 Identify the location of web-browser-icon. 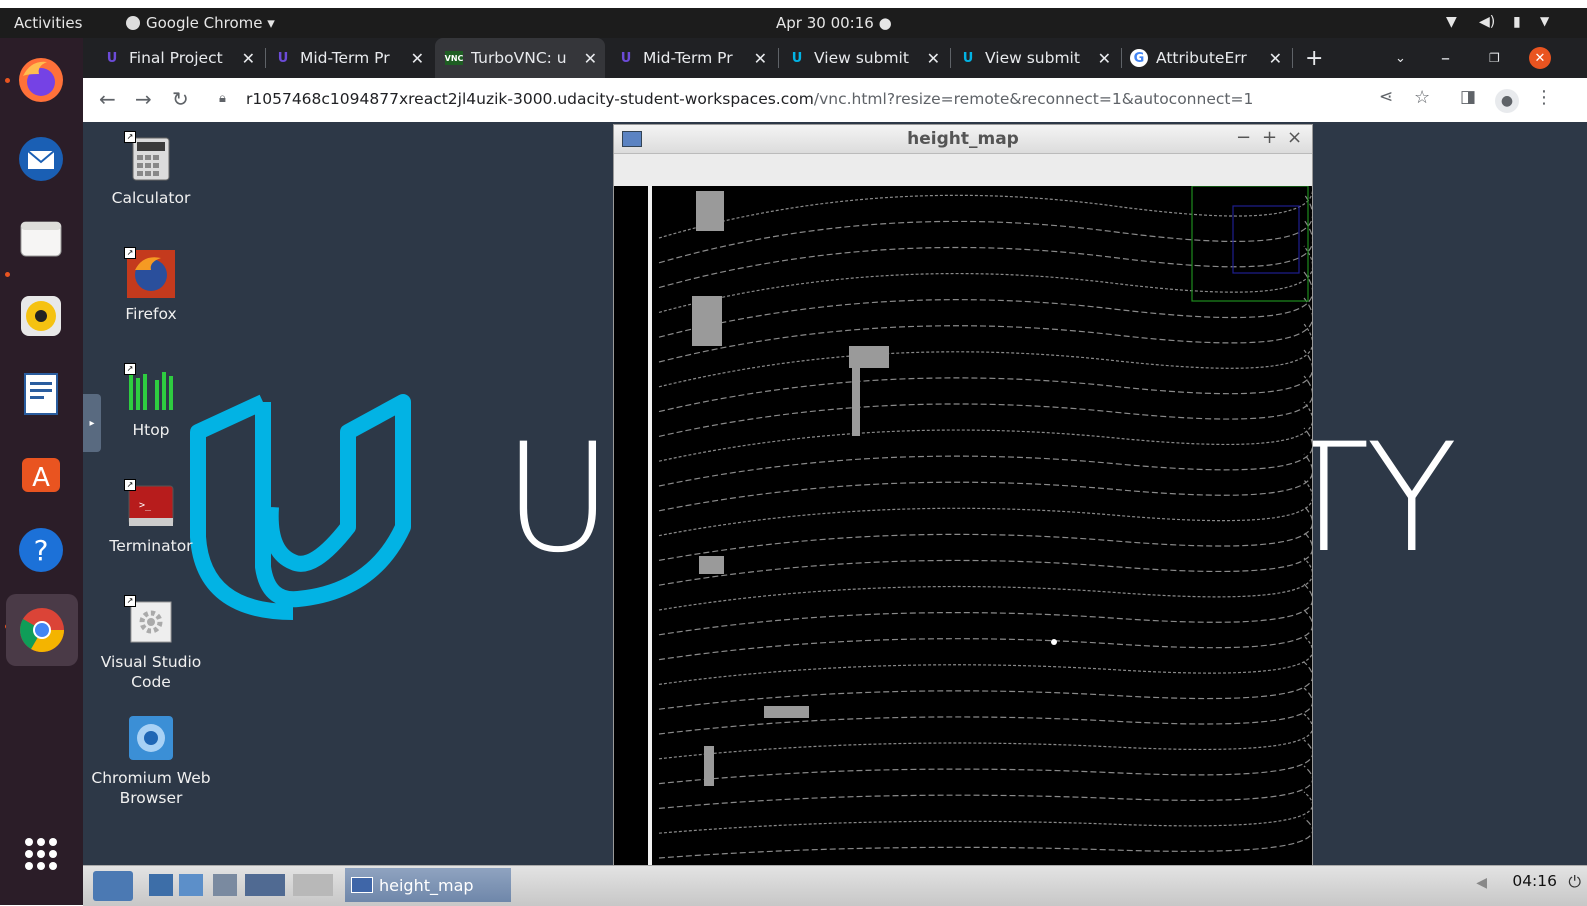
(191, 885).